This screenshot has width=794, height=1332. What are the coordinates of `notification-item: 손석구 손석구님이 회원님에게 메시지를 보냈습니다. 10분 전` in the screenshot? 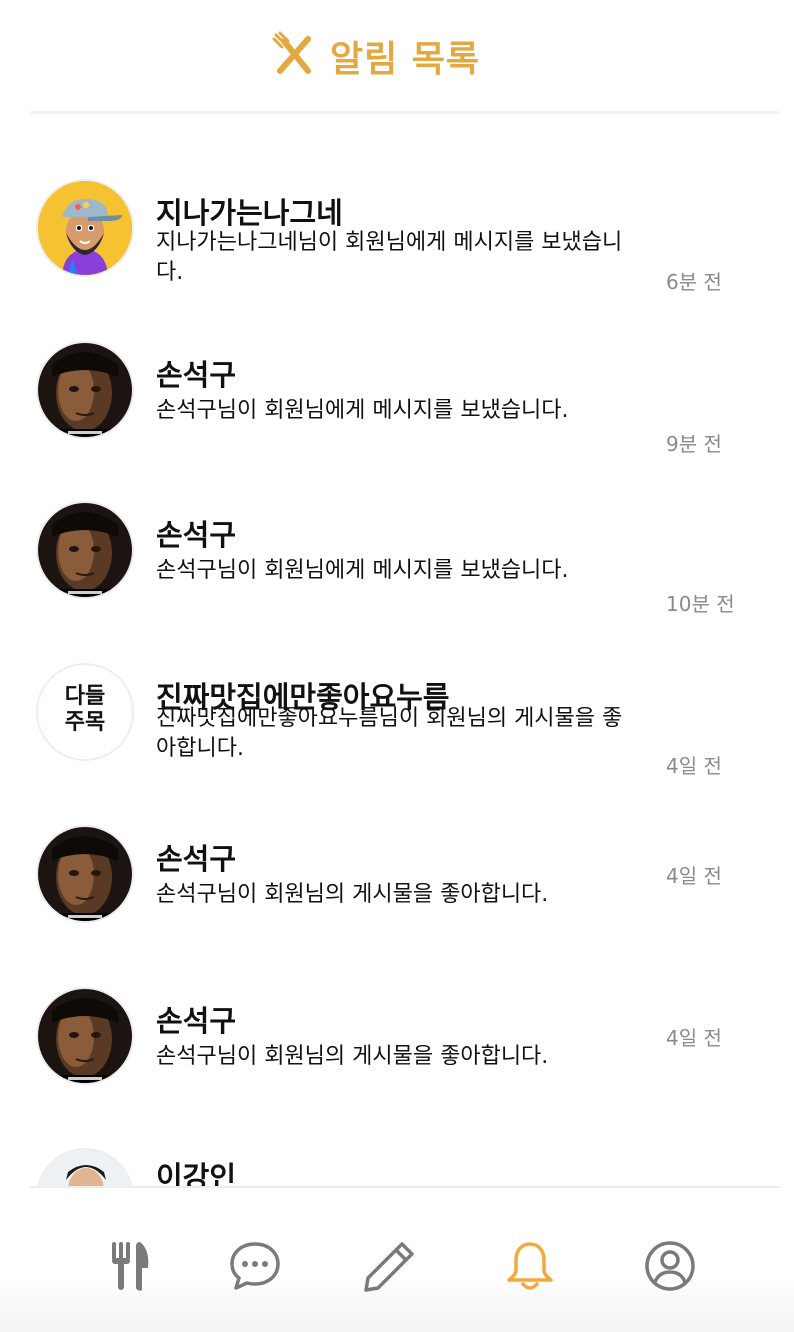 It's located at (397, 566).